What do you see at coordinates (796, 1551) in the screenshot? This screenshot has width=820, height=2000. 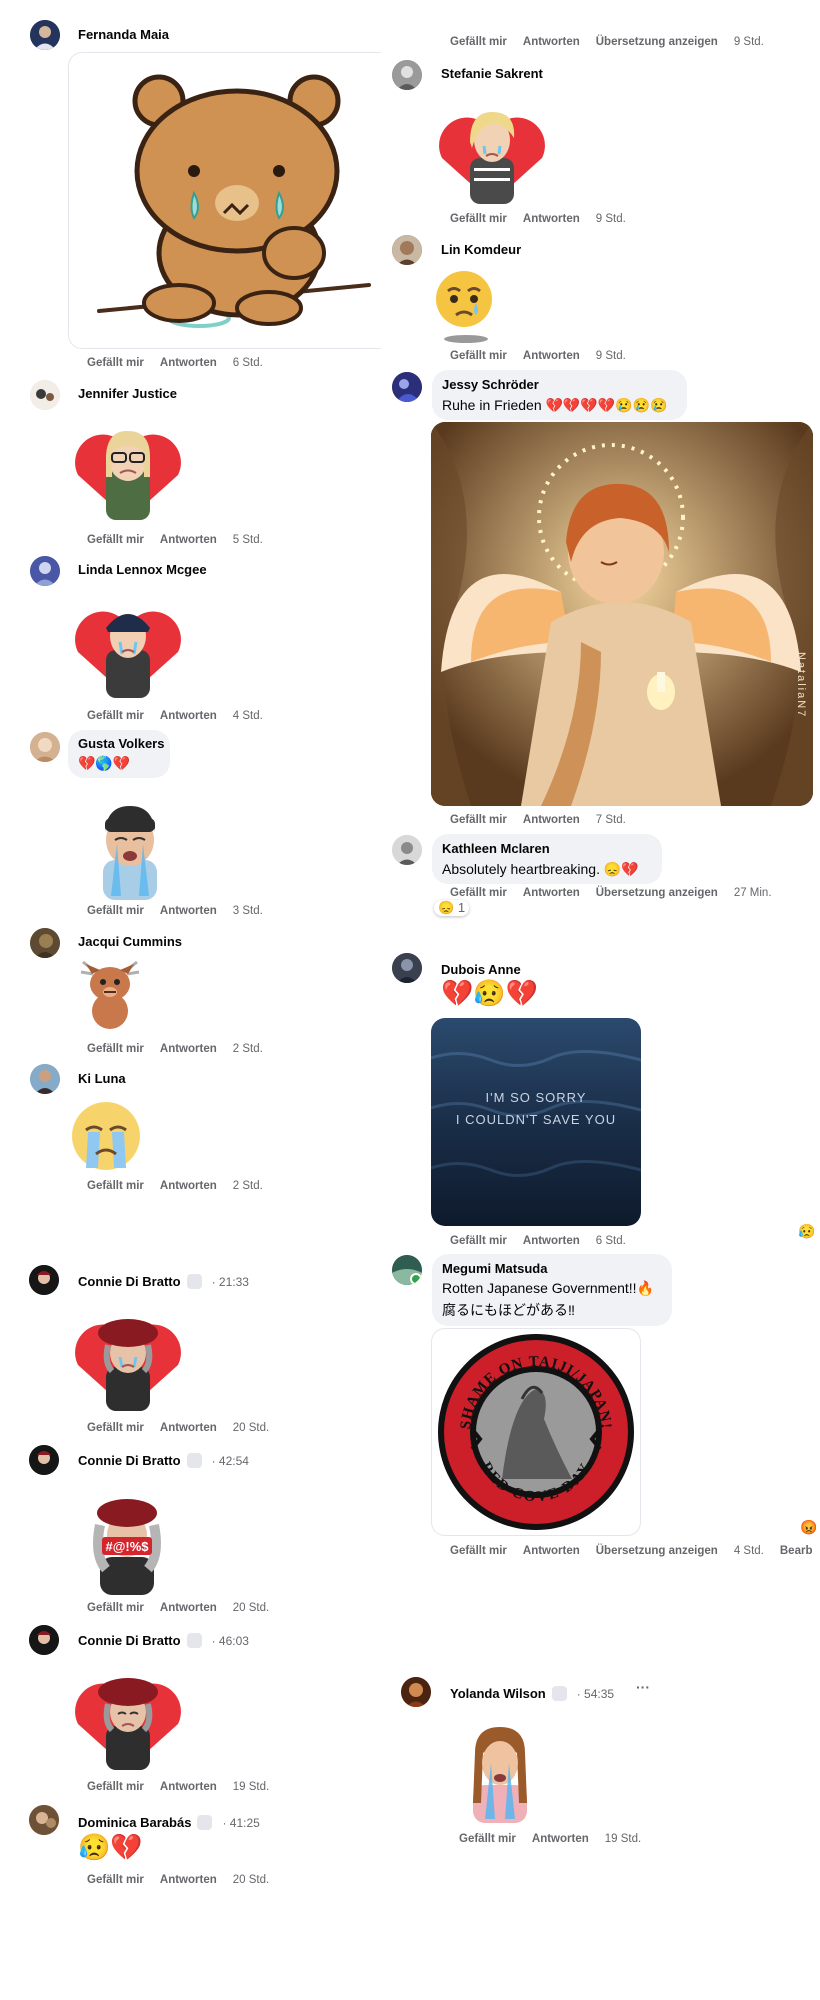 I see `edit-button: Bearb` at bounding box center [796, 1551].